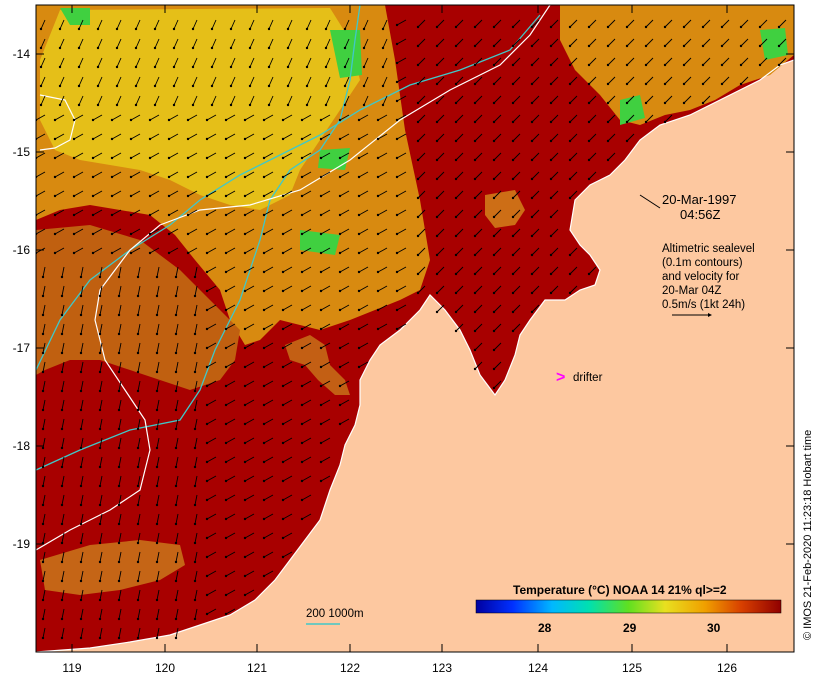 This screenshot has height=680, width=820. What do you see at coordinates (714, 628) in the screenshot?
I see `legend-tick-2: 30` at bounding box center [714, 628].